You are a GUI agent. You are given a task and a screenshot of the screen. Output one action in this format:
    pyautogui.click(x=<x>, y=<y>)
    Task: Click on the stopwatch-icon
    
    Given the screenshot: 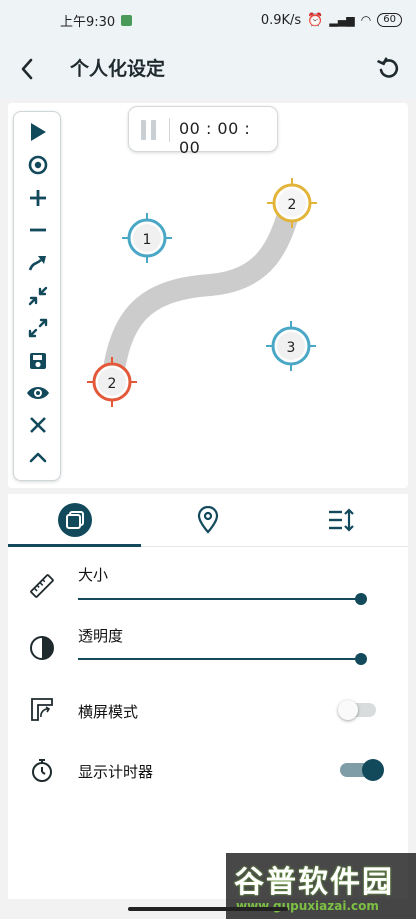 What is the action you would take?
    pyautogui.click(x=42, y=770)
    